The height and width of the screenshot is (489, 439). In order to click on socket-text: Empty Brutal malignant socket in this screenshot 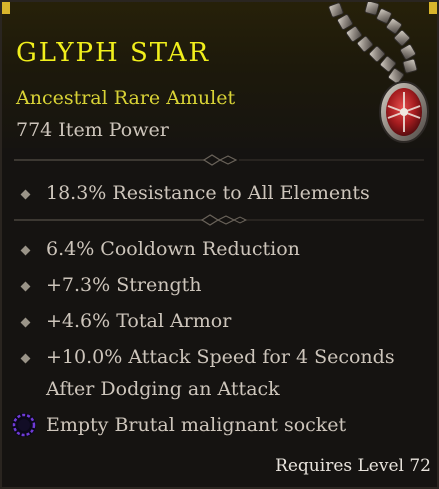, I will do `click(196, 425)`.